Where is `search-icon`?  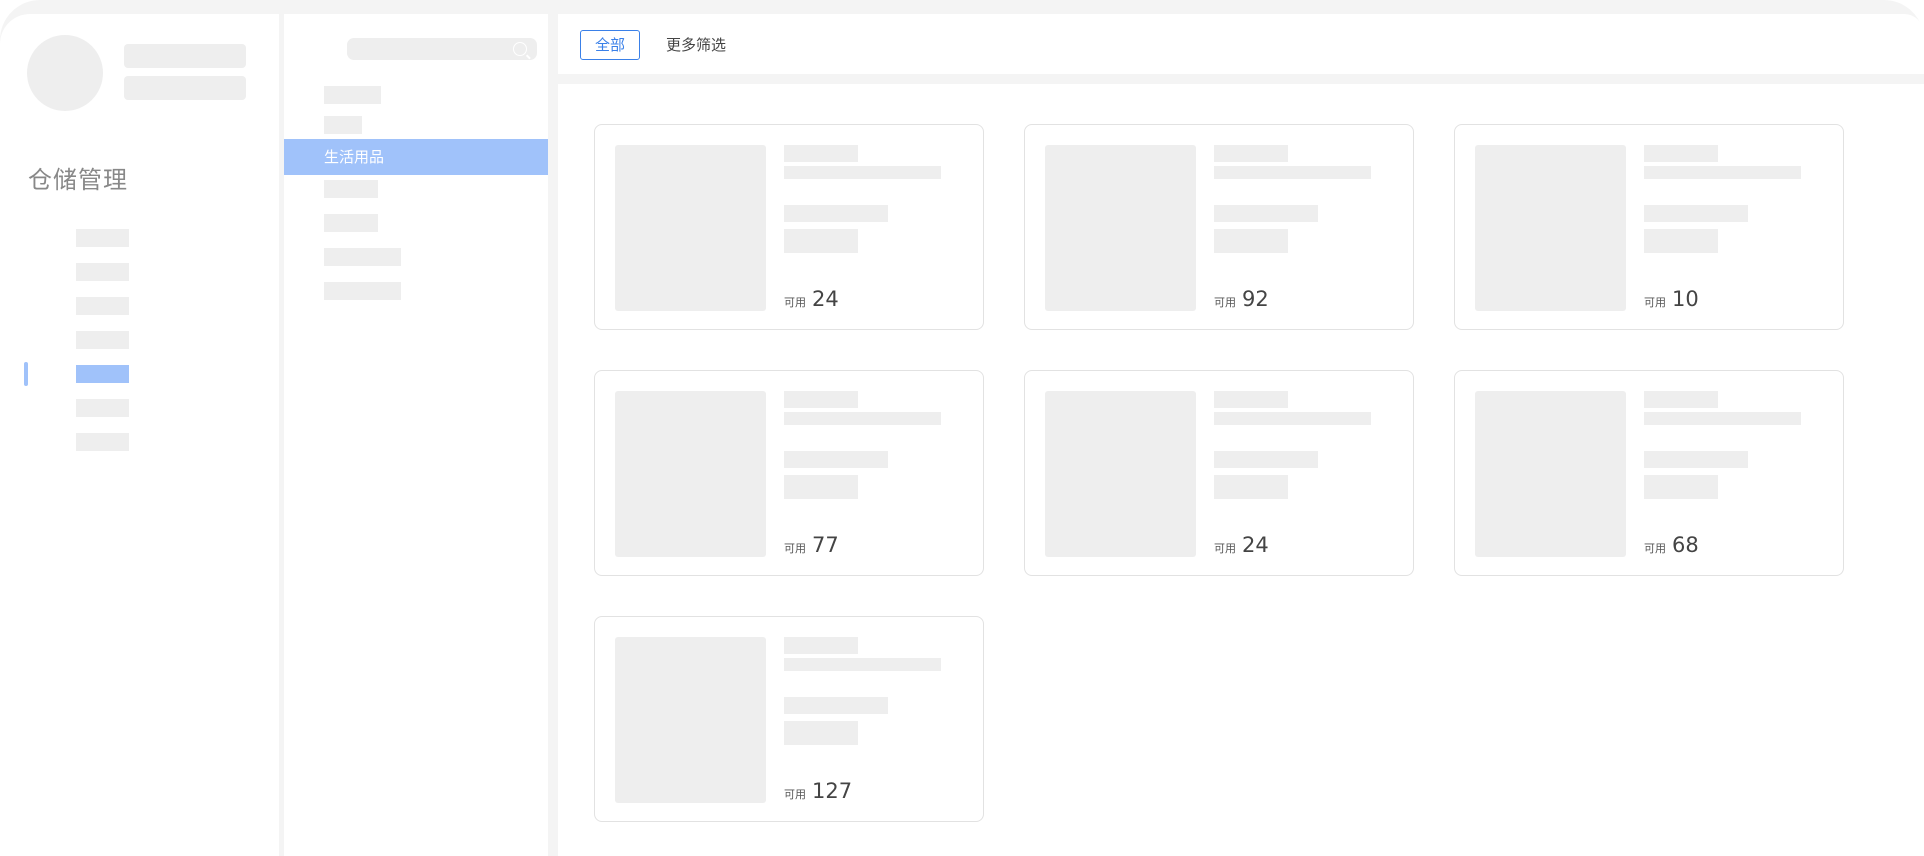
search-icon is located at coordinates (520, 49).